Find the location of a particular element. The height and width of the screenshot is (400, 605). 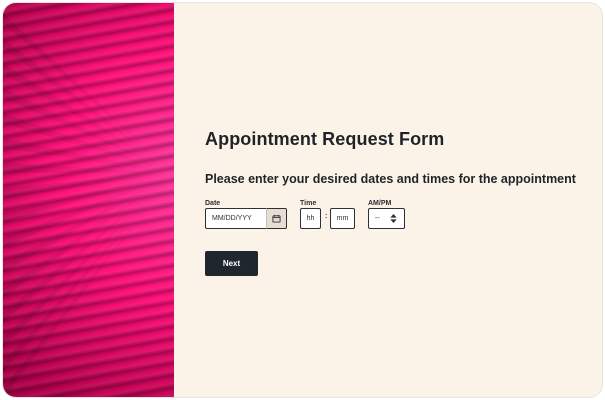

date-label: Date is located at coordinates (213, 203).